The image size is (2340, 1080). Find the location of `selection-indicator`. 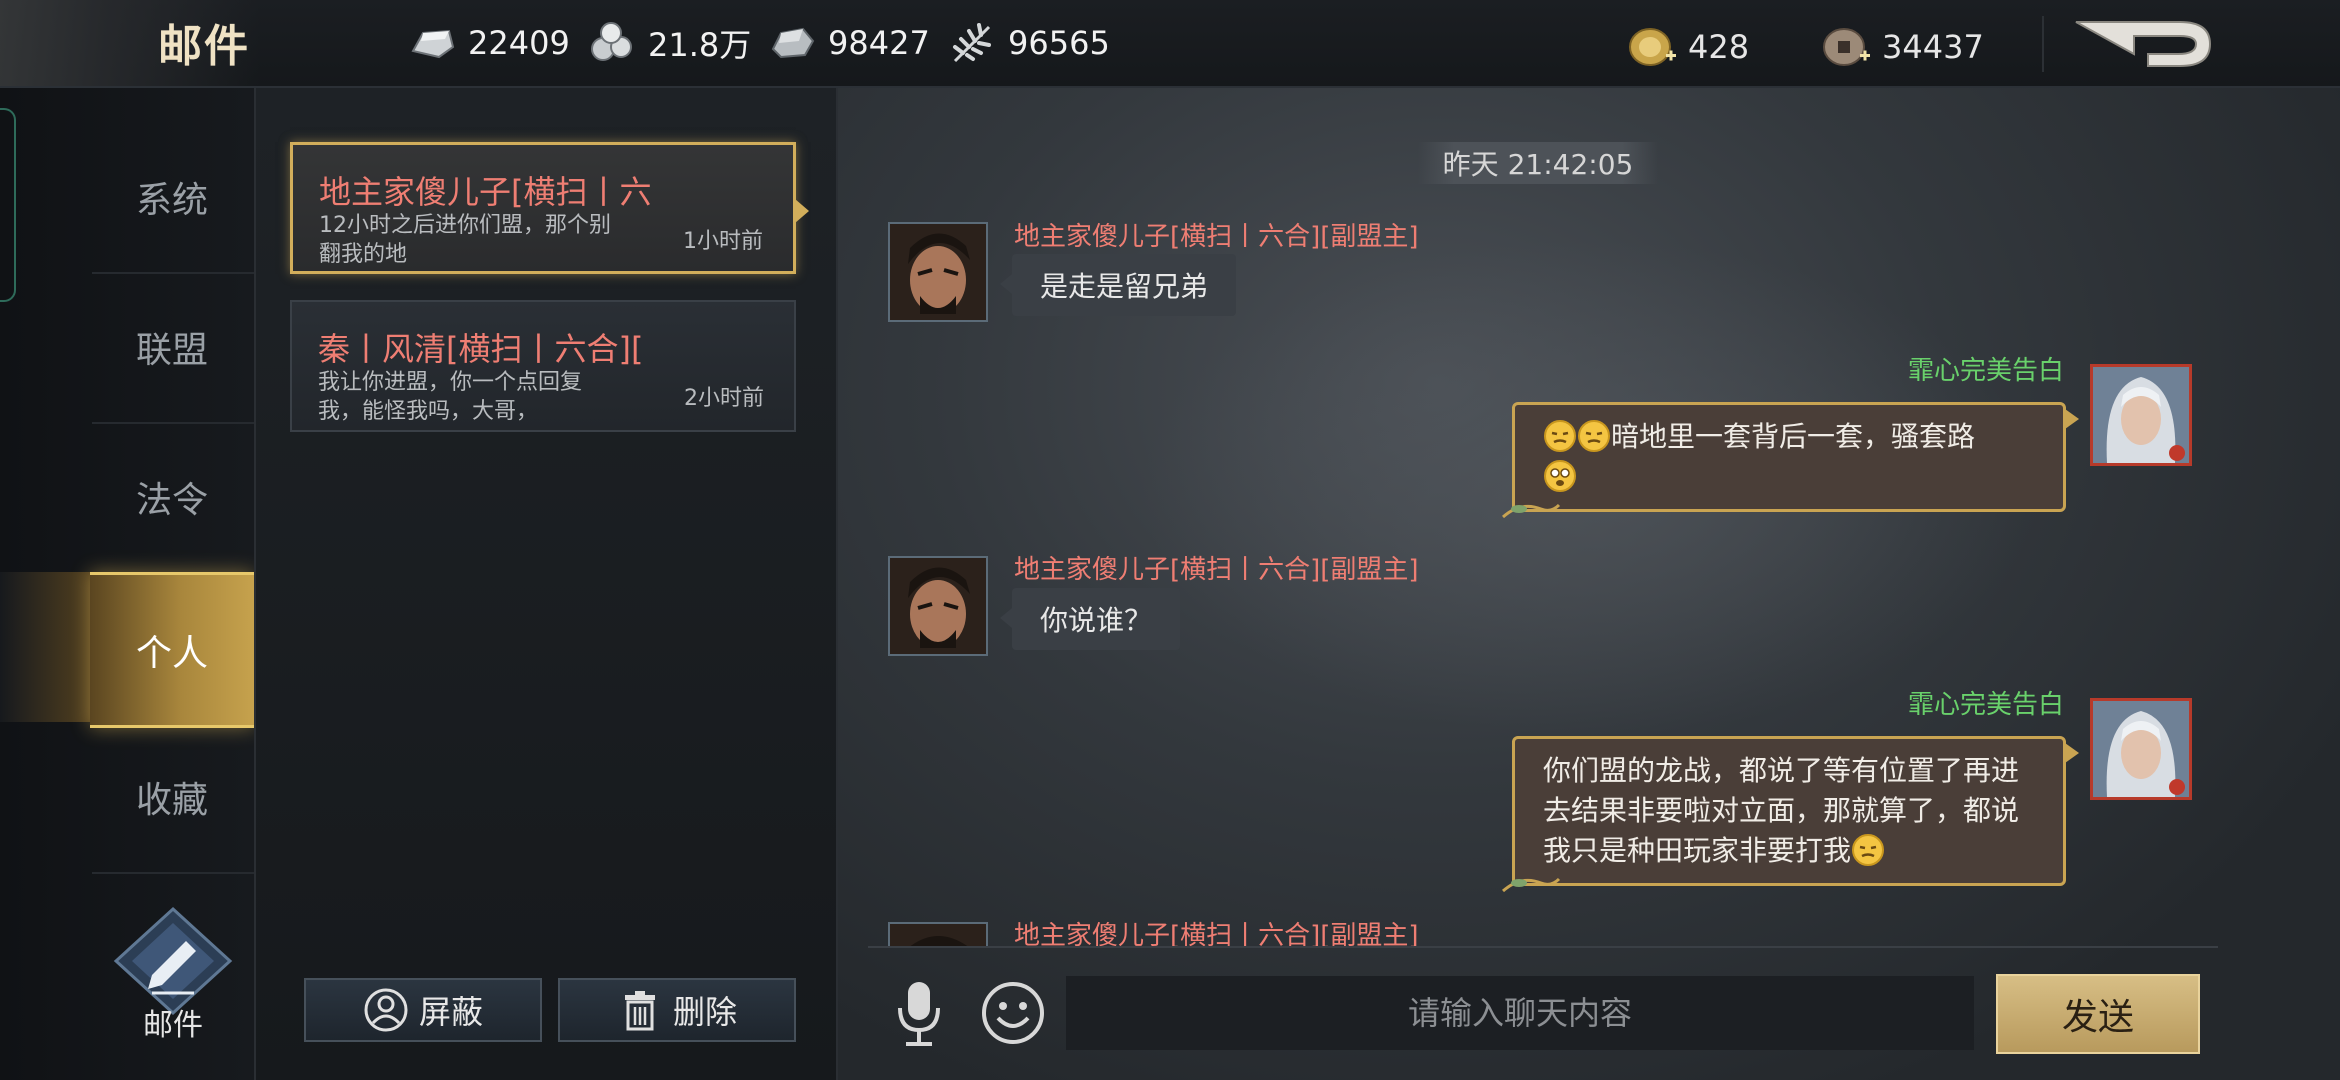

selection-indicator is located at coordinates (802, 211).